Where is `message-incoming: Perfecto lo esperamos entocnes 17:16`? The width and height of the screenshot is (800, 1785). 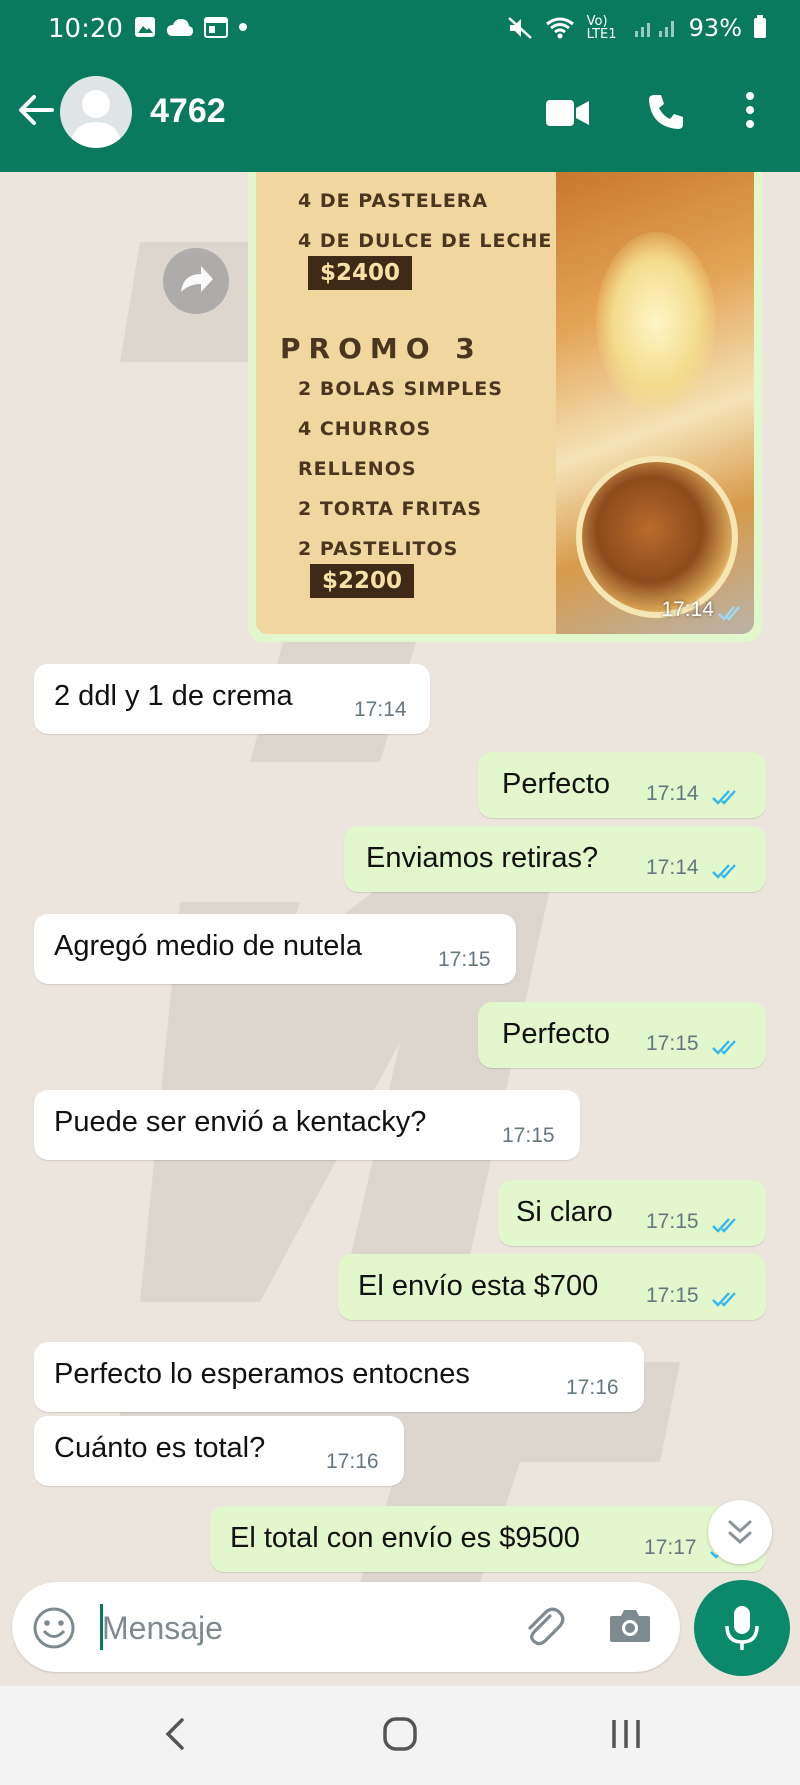 message-incoming: Perfecto lo esperamos entocnes 17:16 is located at coordinates (339, 1377).